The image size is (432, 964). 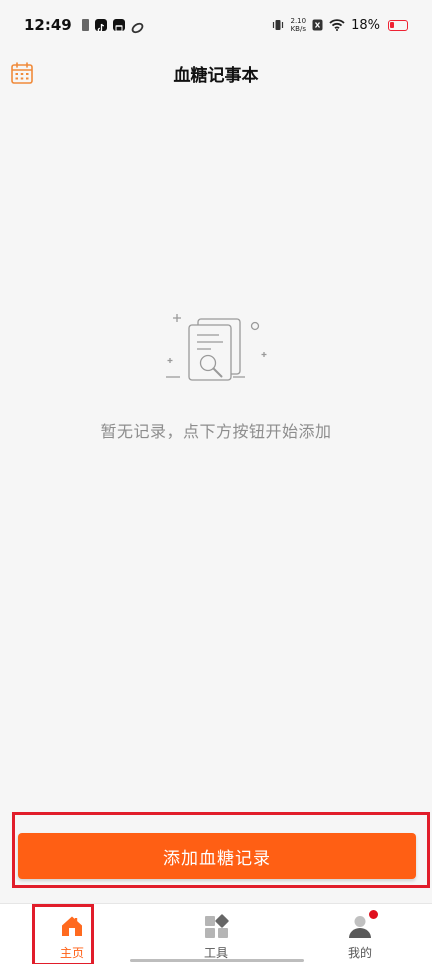 What do you see at coordinates (100, 26) in the screenshot?
I see `tiktok-icon` at bounding box center [100, 26].